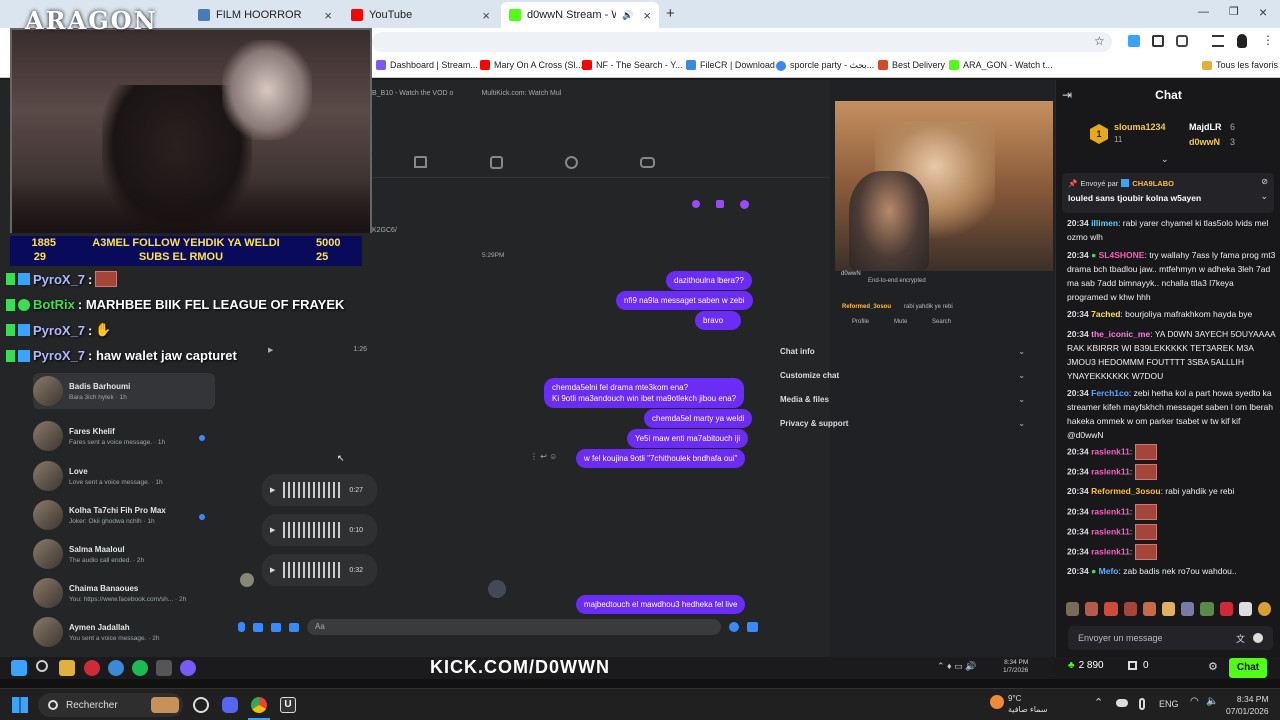 The width and height of the screenshot is (1280, 720). What do you see at coordinates (1268, 40) in the screenshot?
I see `menu-icon: ⋮` at bounding box center [1268, 40].